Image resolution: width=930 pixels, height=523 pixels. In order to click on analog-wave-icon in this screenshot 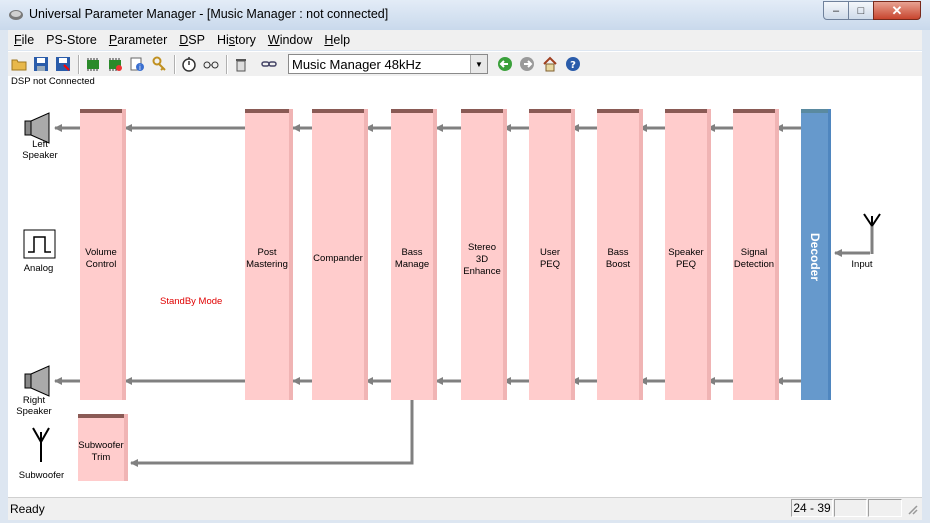, I will do `click(39, 244)`.